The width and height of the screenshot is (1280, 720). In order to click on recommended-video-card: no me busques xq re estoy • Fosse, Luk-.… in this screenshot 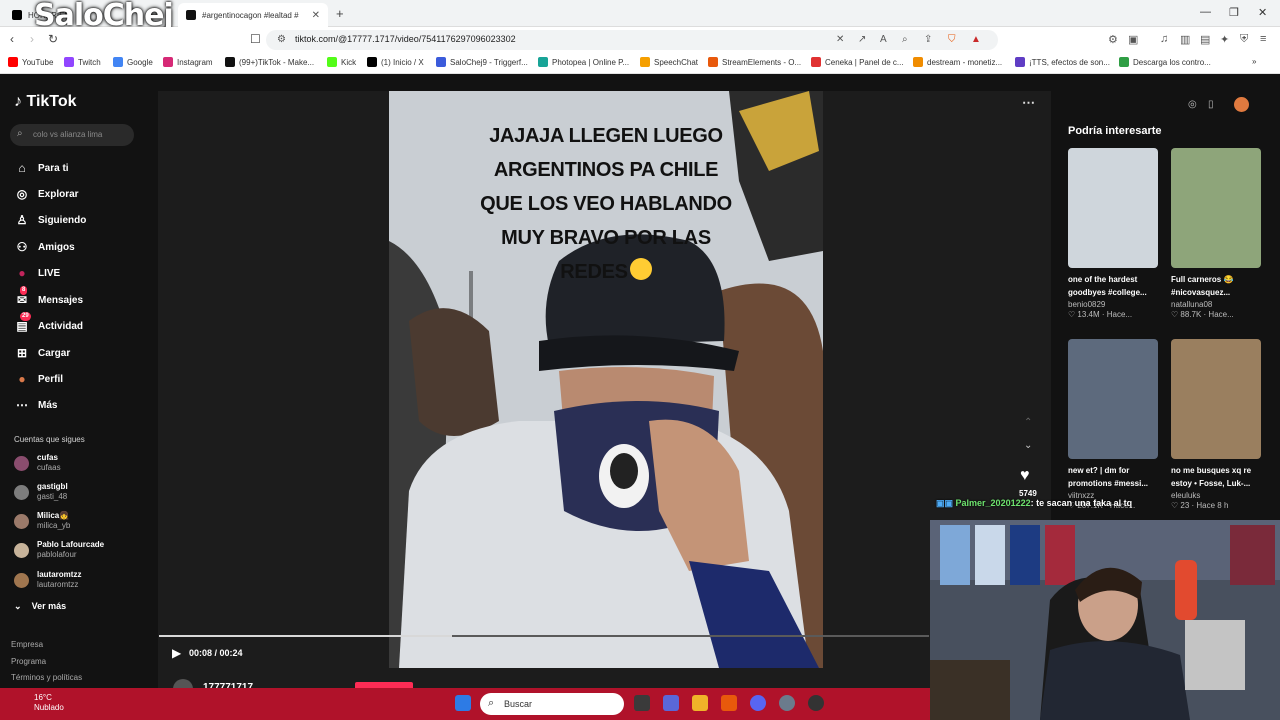, I will do `click(1217, 424)`.